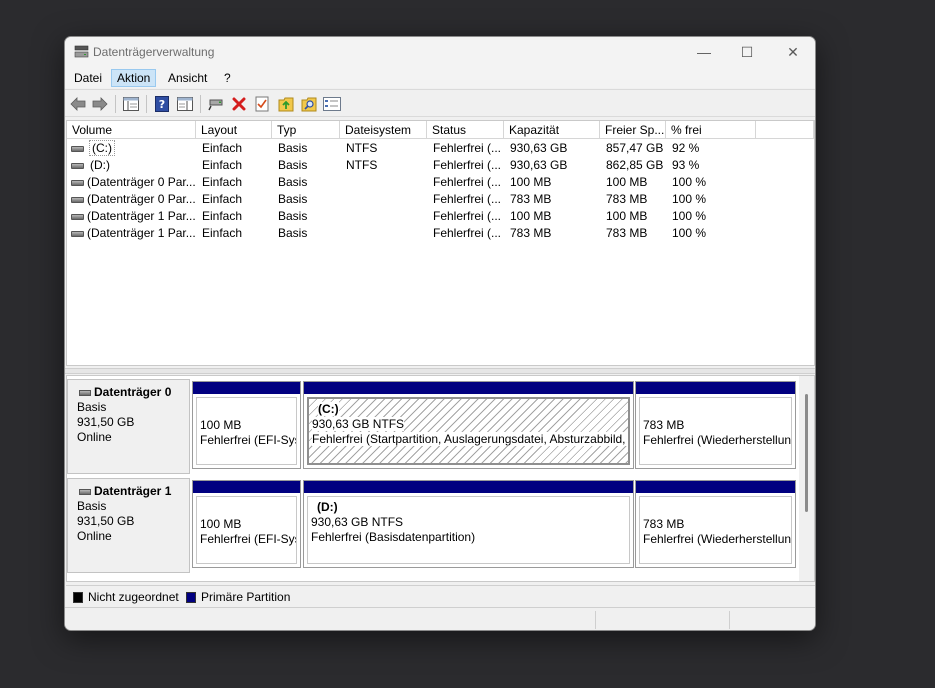  What do you see at coordinates (239, 104) in the screenshot?
I see `delete-button` at bounding box center [239, 104].